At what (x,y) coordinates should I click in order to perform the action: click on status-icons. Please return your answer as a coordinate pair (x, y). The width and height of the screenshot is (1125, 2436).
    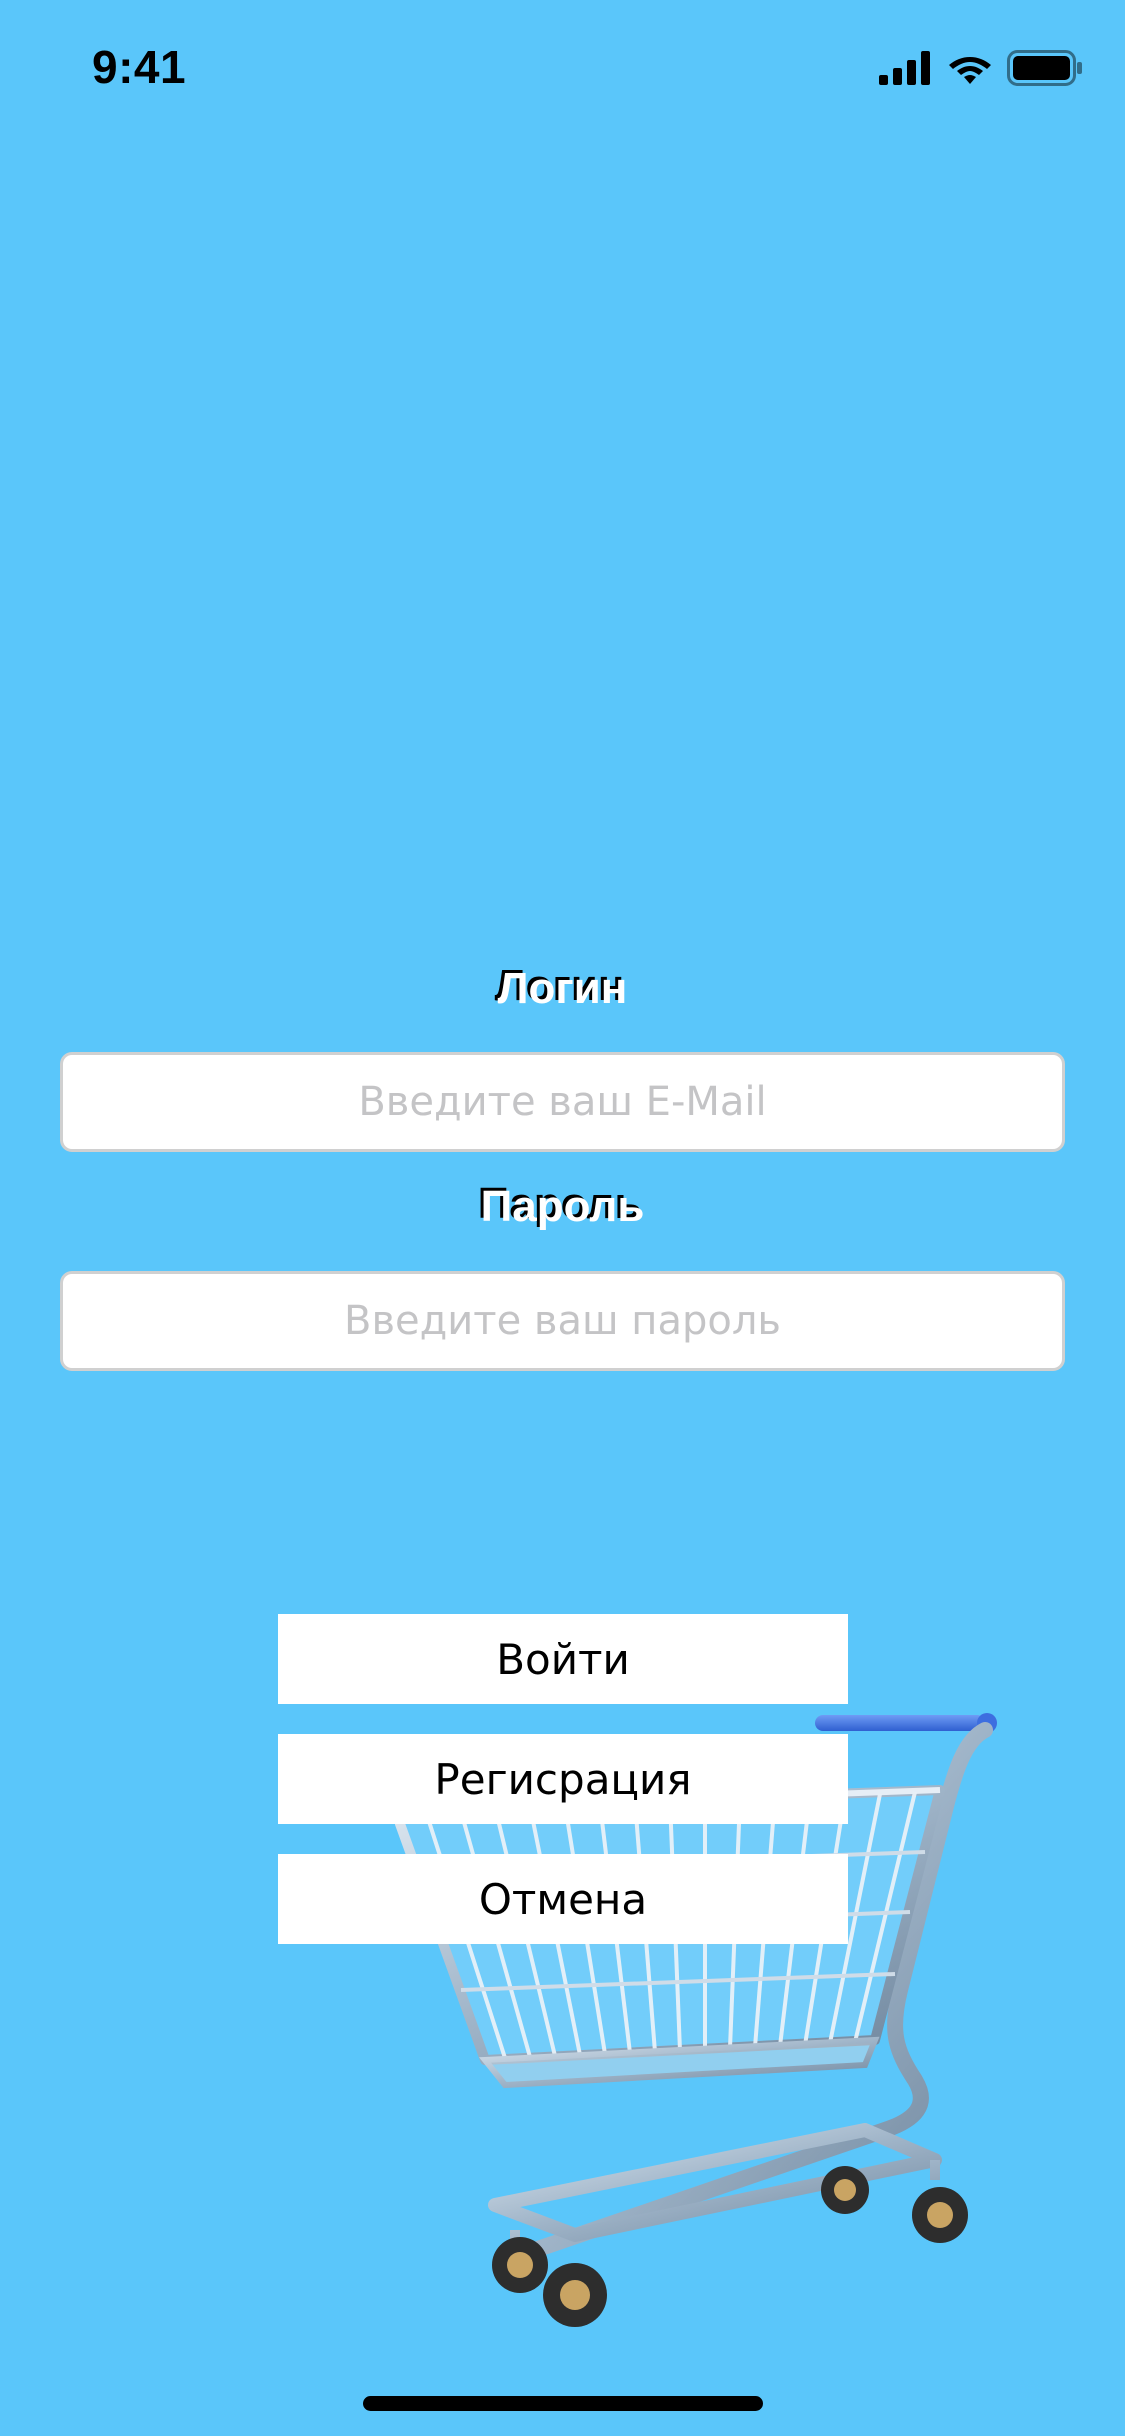
    Looking at the image, I should click on (981, 68).